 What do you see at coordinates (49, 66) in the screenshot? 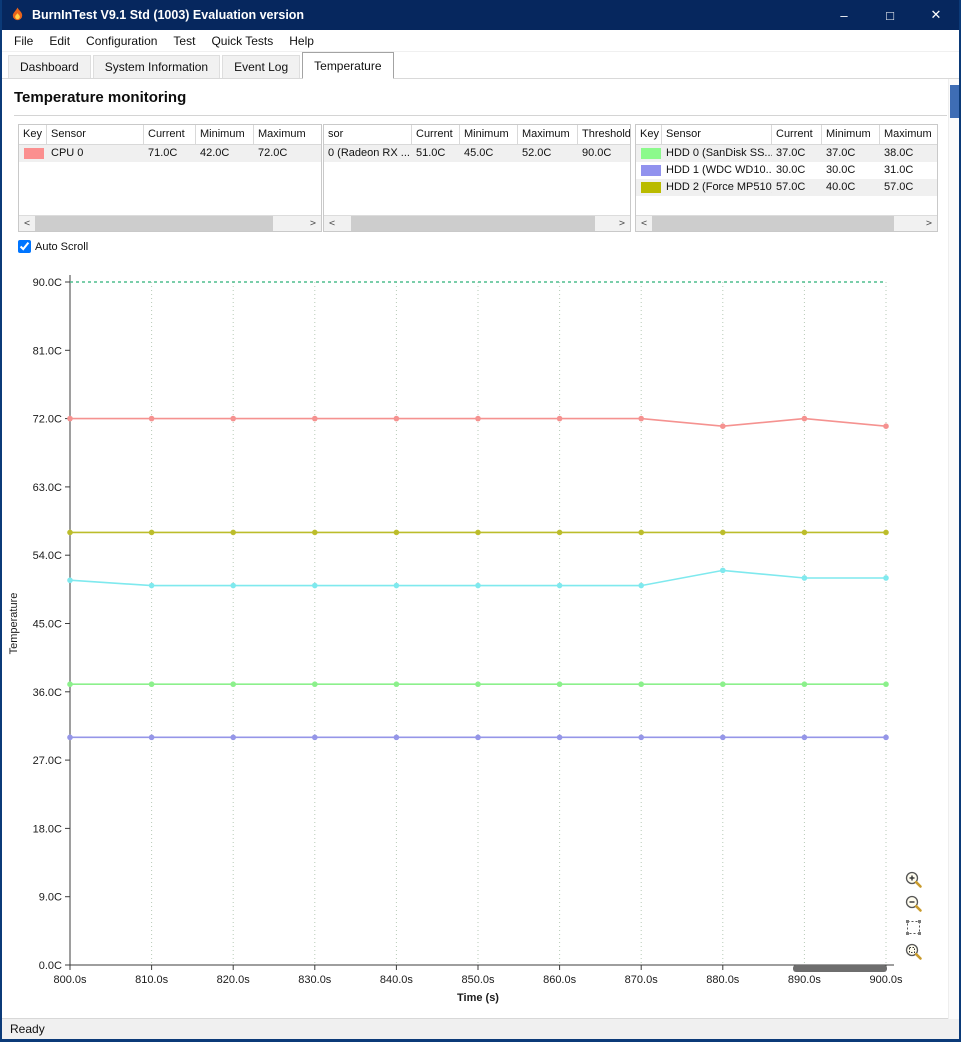
I see `tab-dashboard: Dashboard` at bounding box center [49, 66].